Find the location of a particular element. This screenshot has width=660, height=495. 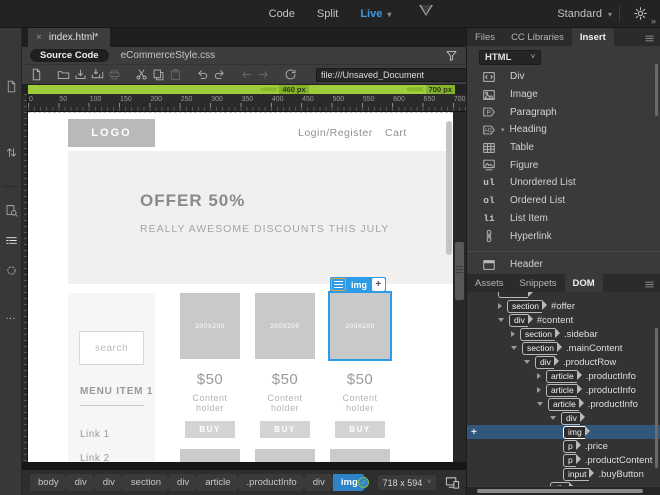

insert-item-heading: H1 ▾ Heading is located at coordinates (563, 130).